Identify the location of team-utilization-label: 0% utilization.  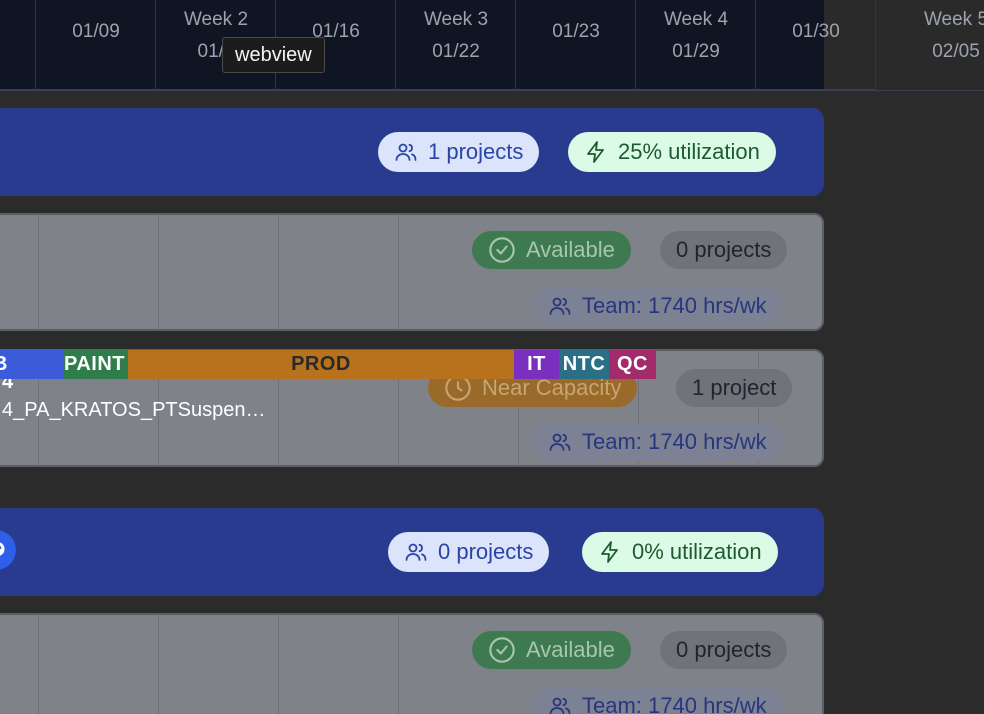
(697, 551).